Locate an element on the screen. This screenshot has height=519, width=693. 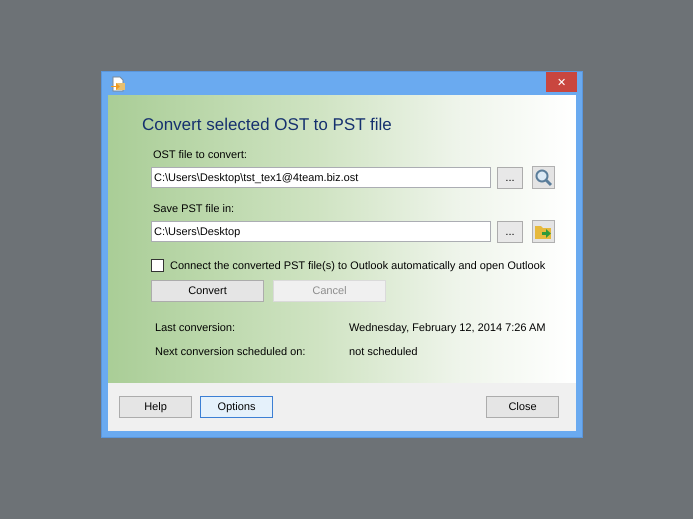
action-button: Convert is located at coordinates (207, 291).